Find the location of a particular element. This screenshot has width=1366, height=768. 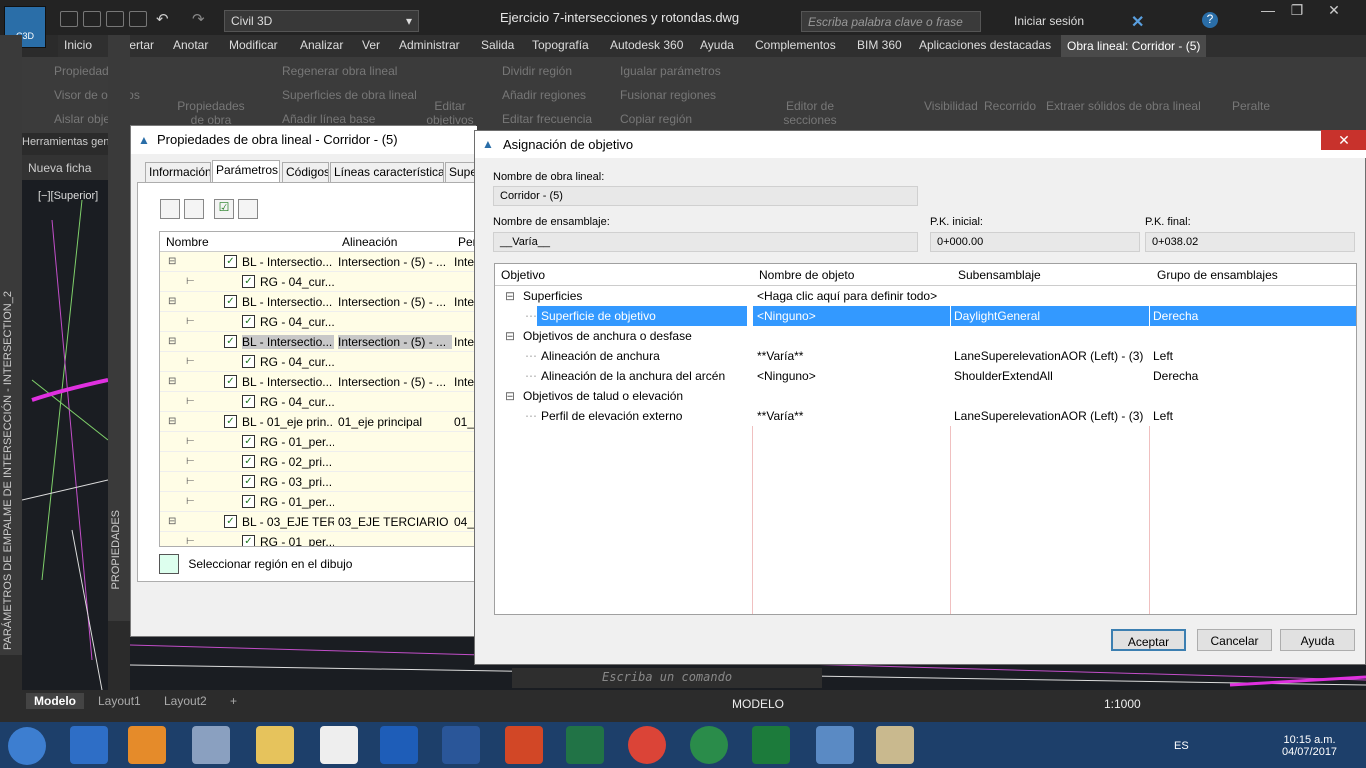

layout-tab-2: Layout2 is located at coordinates (185, 701).